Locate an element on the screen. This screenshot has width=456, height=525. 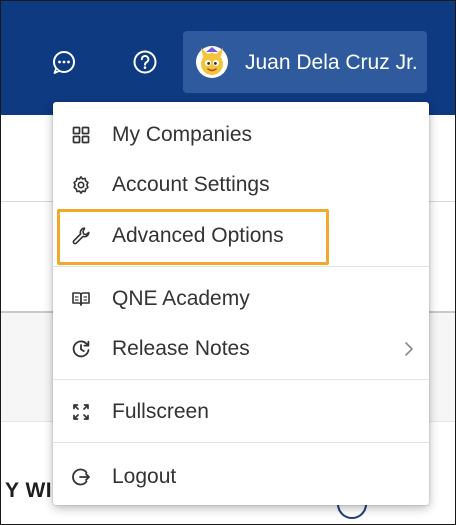
menu-item-account-settings: Account Settings is located at coordinates (241, 185).